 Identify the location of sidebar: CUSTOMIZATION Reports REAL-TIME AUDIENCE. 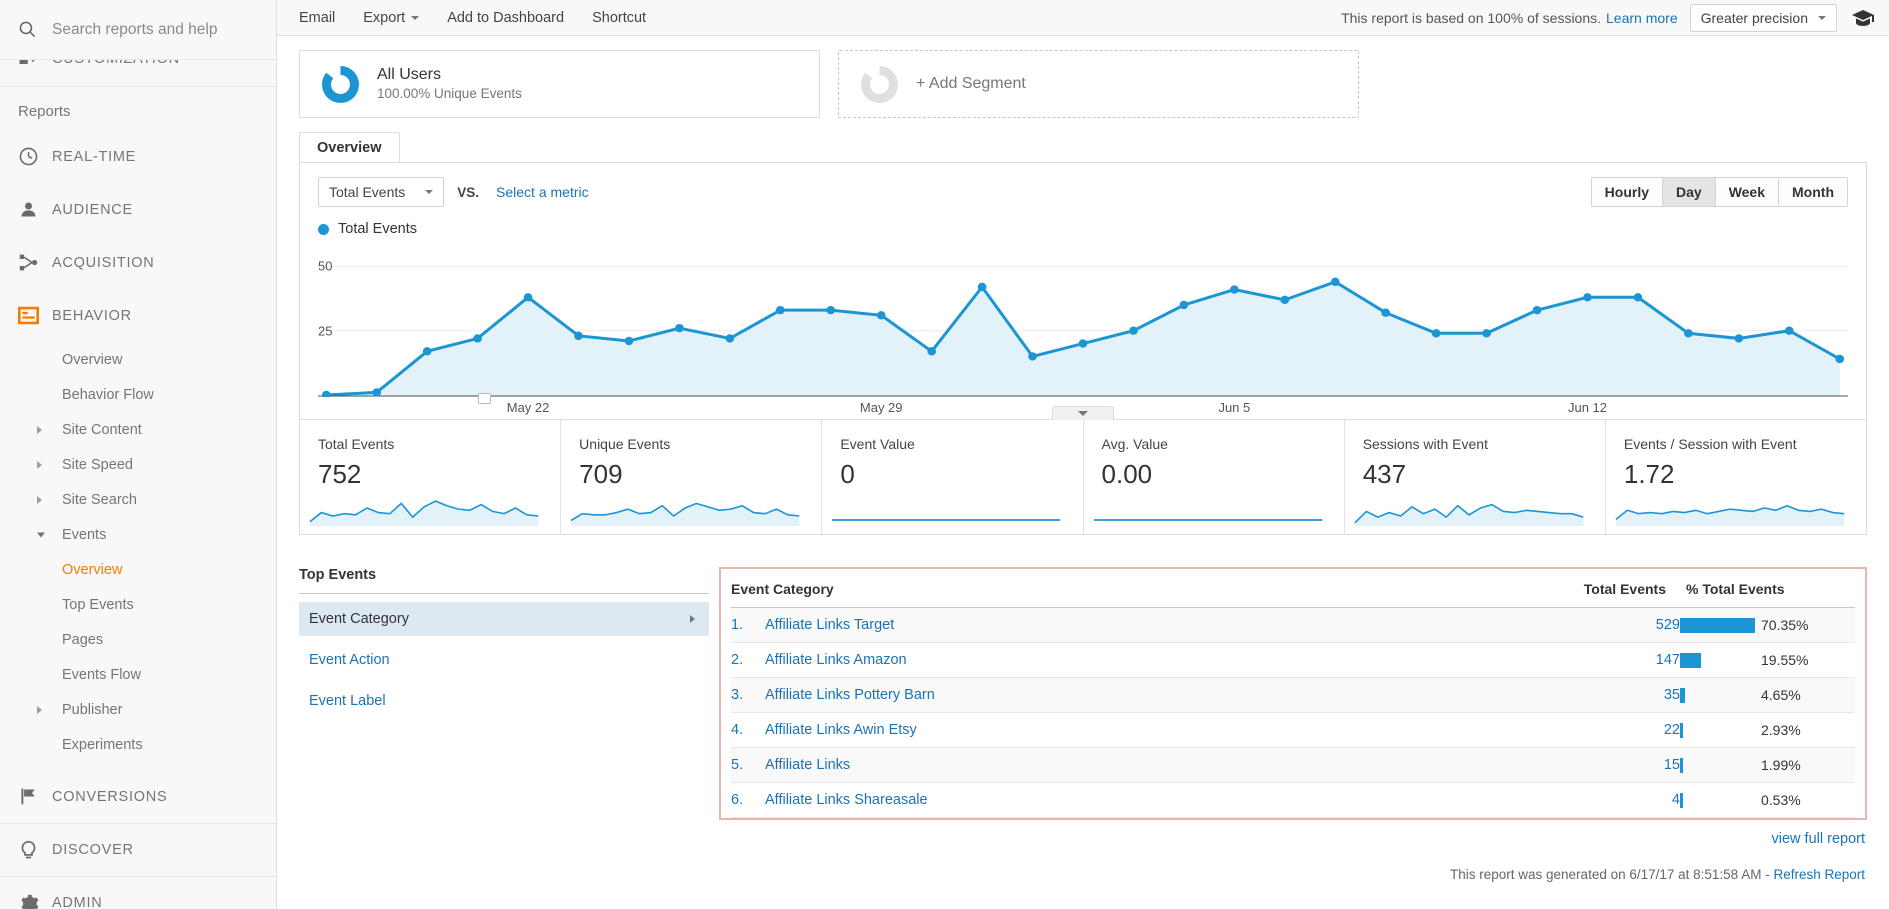
(138, 454).